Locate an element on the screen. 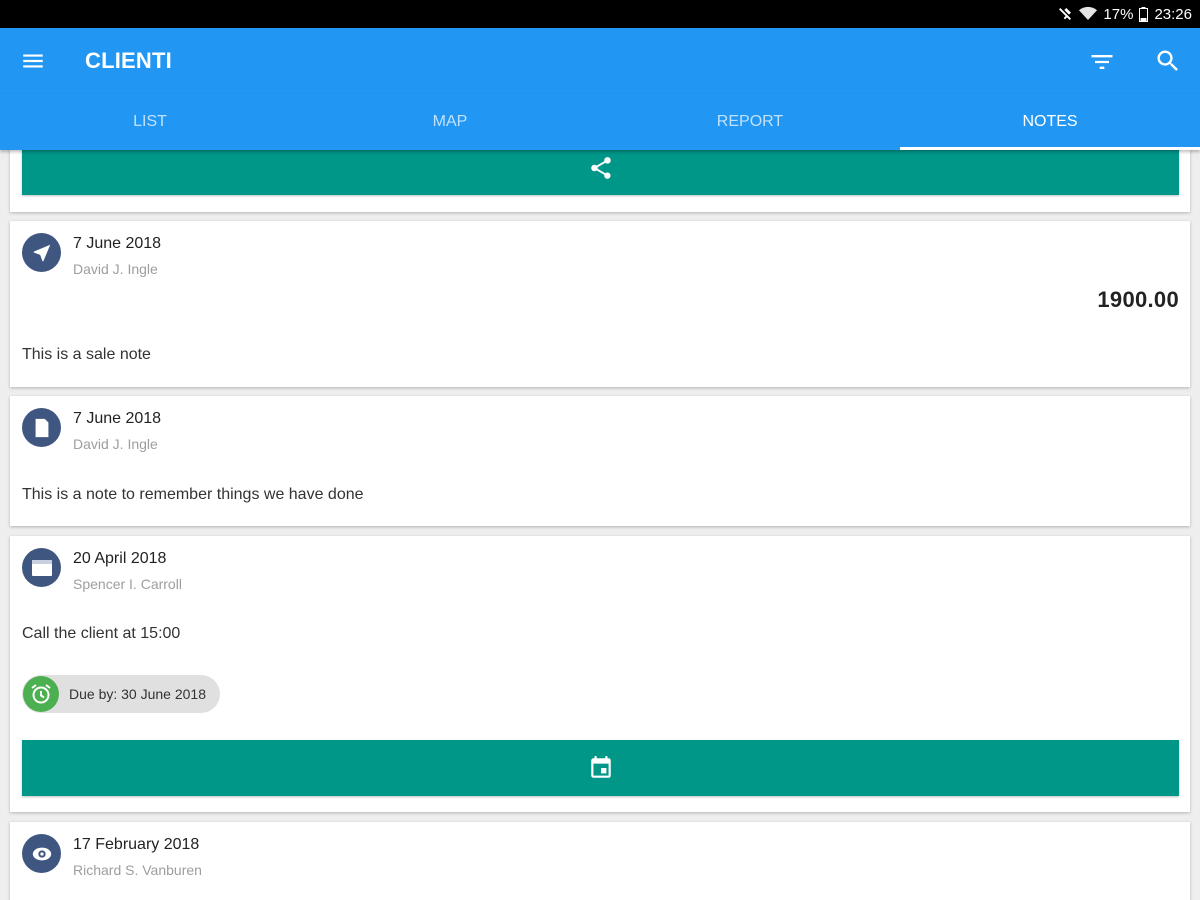 Image resolution: width=1200 pixels, height=900 pixels. due-date-text: Due by: 30 June 2018 is located at coordinates (137, 694).